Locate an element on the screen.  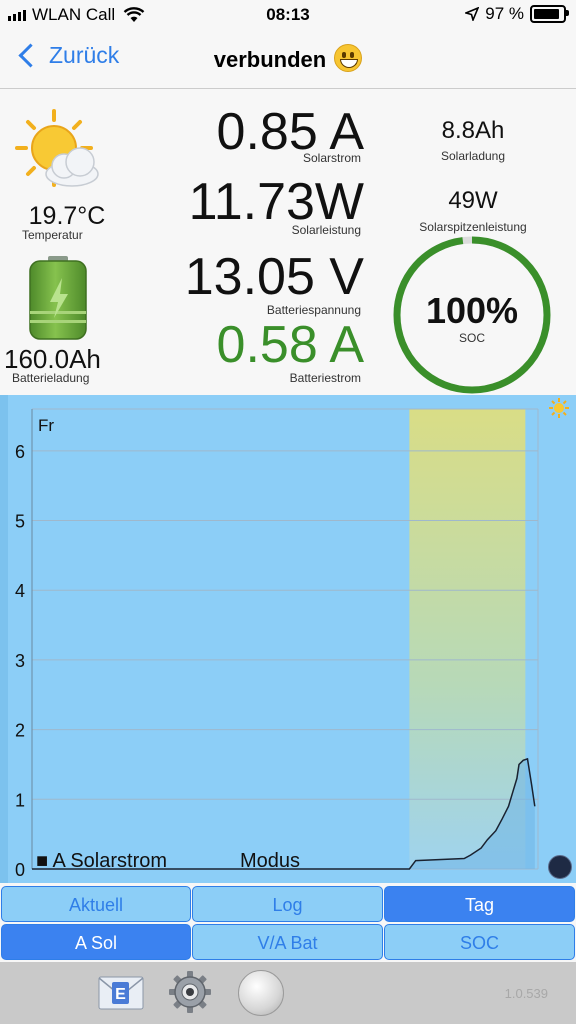
solar-charge-label: Solarladung is located at coordinates (473, 156).